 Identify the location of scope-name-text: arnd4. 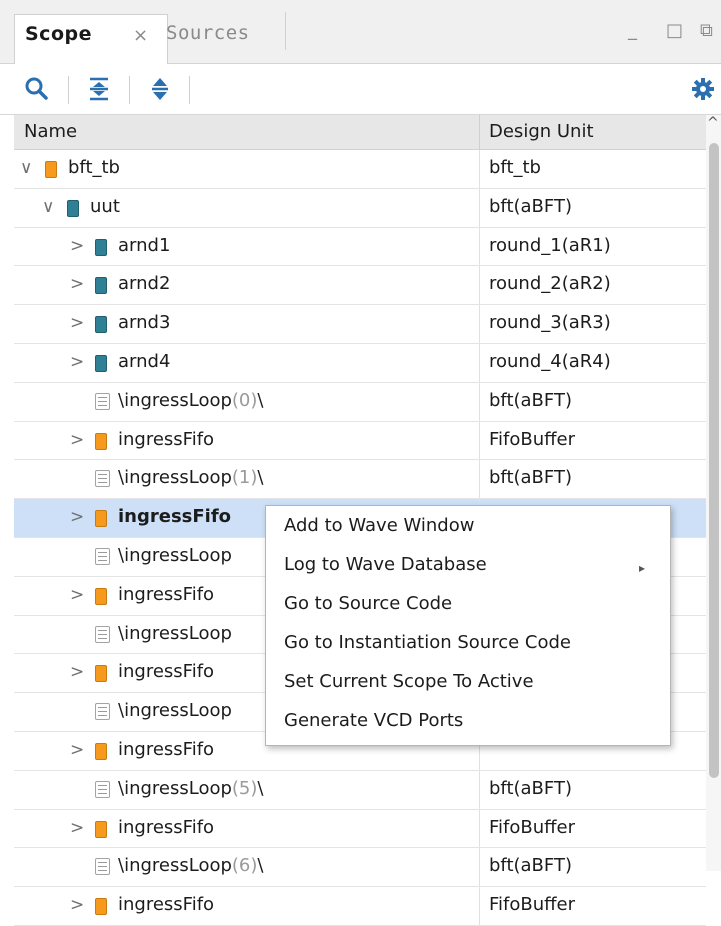
(144, 361).